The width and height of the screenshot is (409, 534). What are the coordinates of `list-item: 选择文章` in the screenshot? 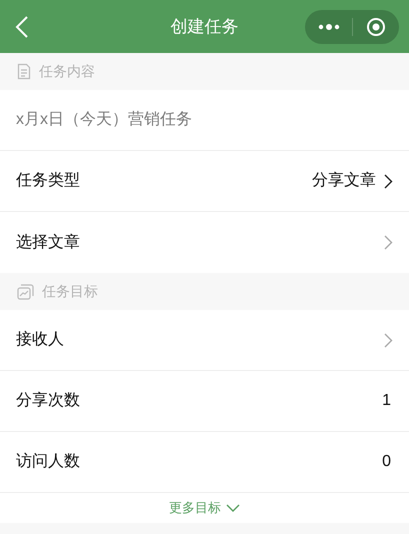 It's located at (204, 242).